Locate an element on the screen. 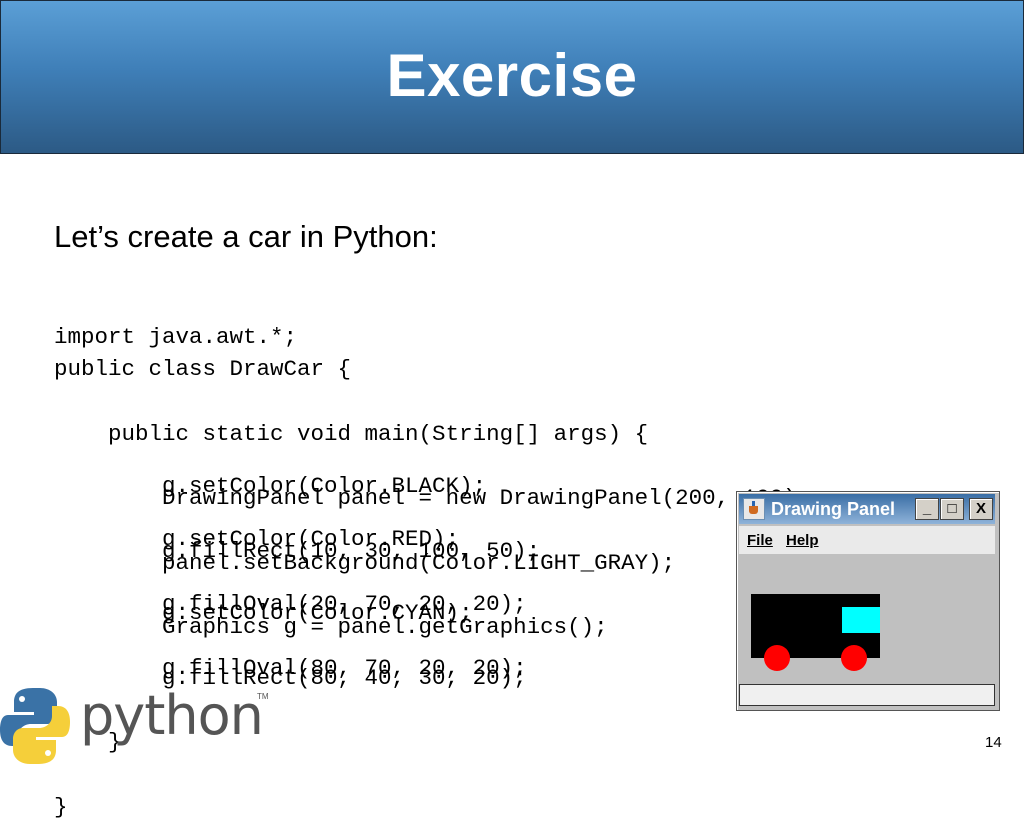 The height and width of the screenshot is (840, 1024). car-wheel-back is located at coordinates (777, 658).